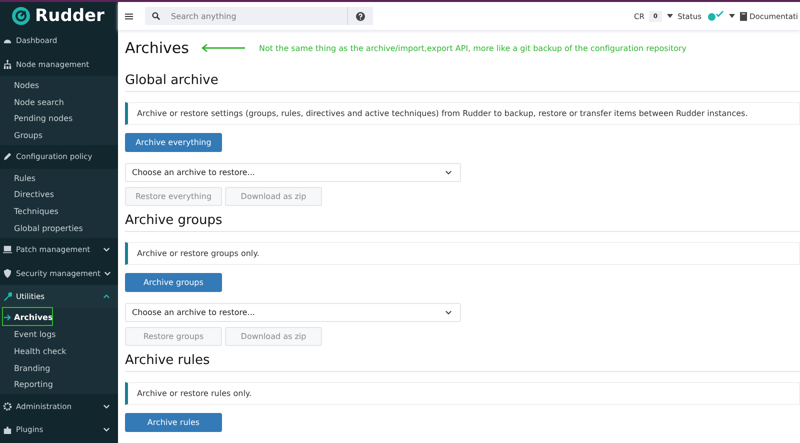  I want to click on archive-button: Archive rules, so click(173, 422).